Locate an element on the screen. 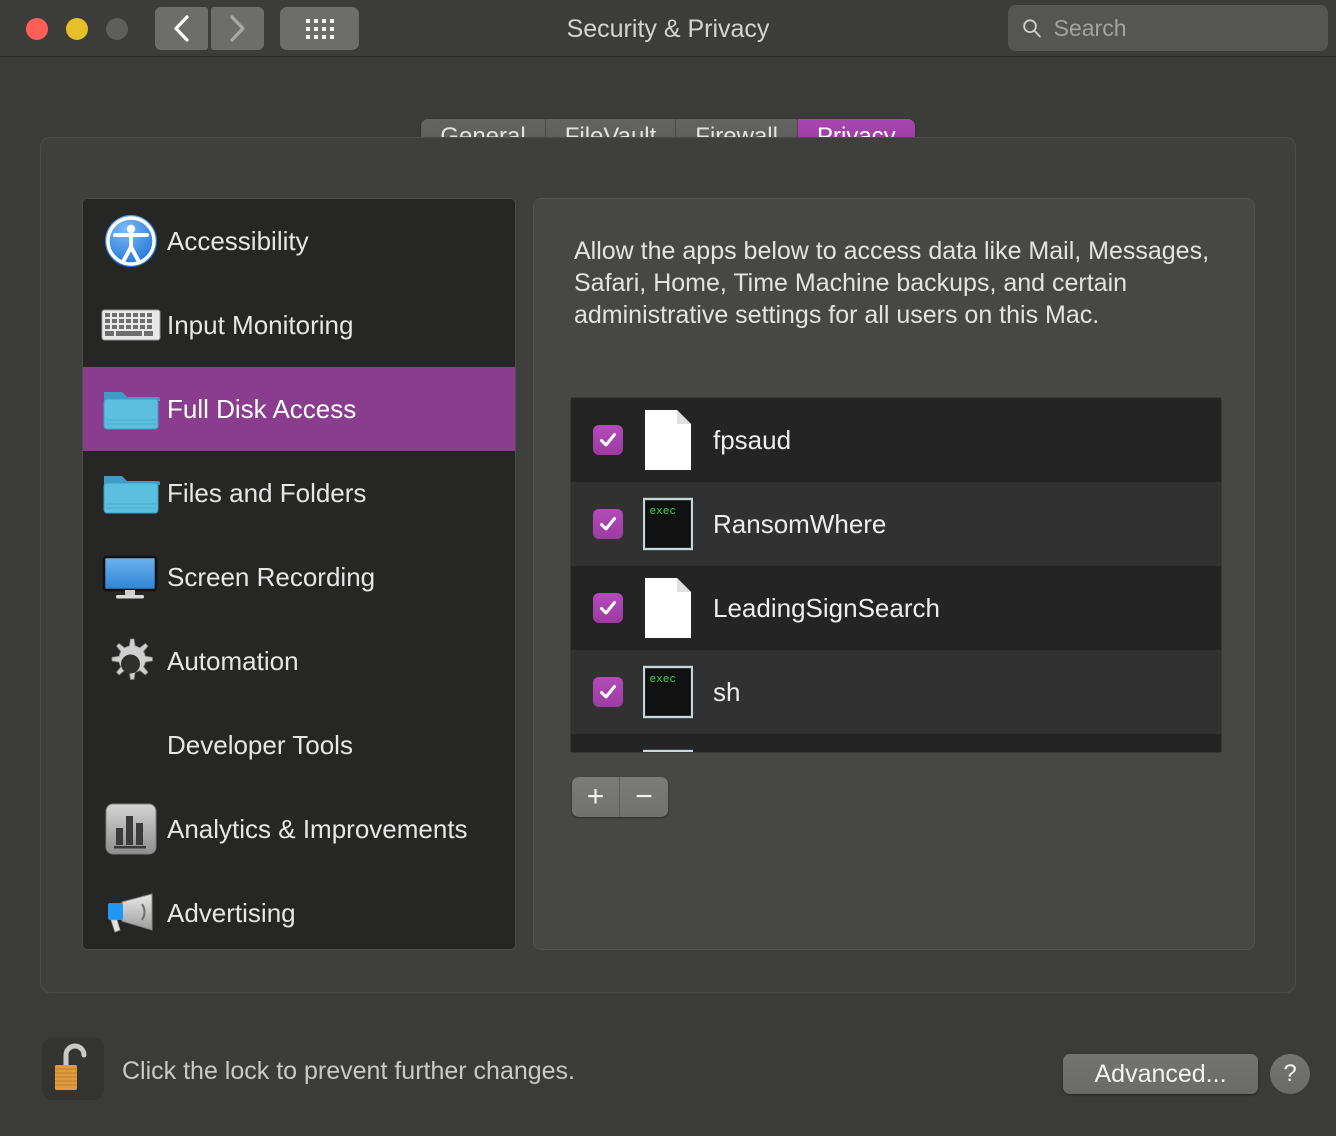 Image resolution: width=1336 pixels, height=1136 pixels. sidebar-item-label: Developer Tools is located at coordinates (260, 744).